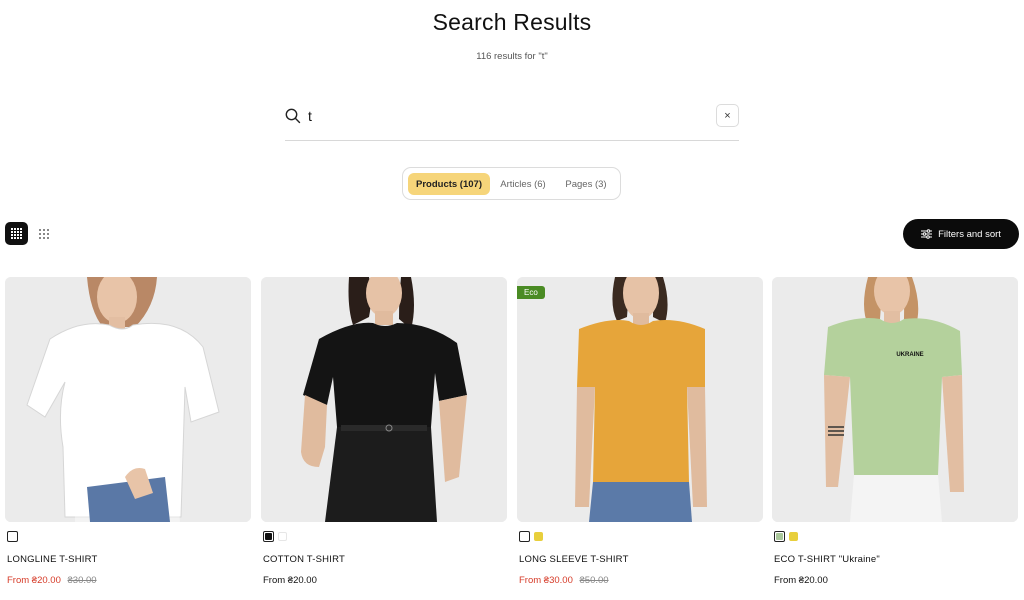 This screenshot has width=1024, height=600. I want to click on product-price: From ₴30.00 ₴50.00, so click(564, 580).